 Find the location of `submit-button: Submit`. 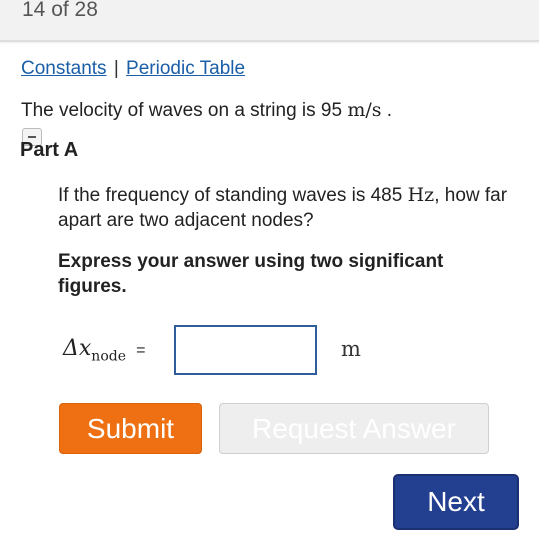

submit-button: Submit is located at coordinates (130, 428).